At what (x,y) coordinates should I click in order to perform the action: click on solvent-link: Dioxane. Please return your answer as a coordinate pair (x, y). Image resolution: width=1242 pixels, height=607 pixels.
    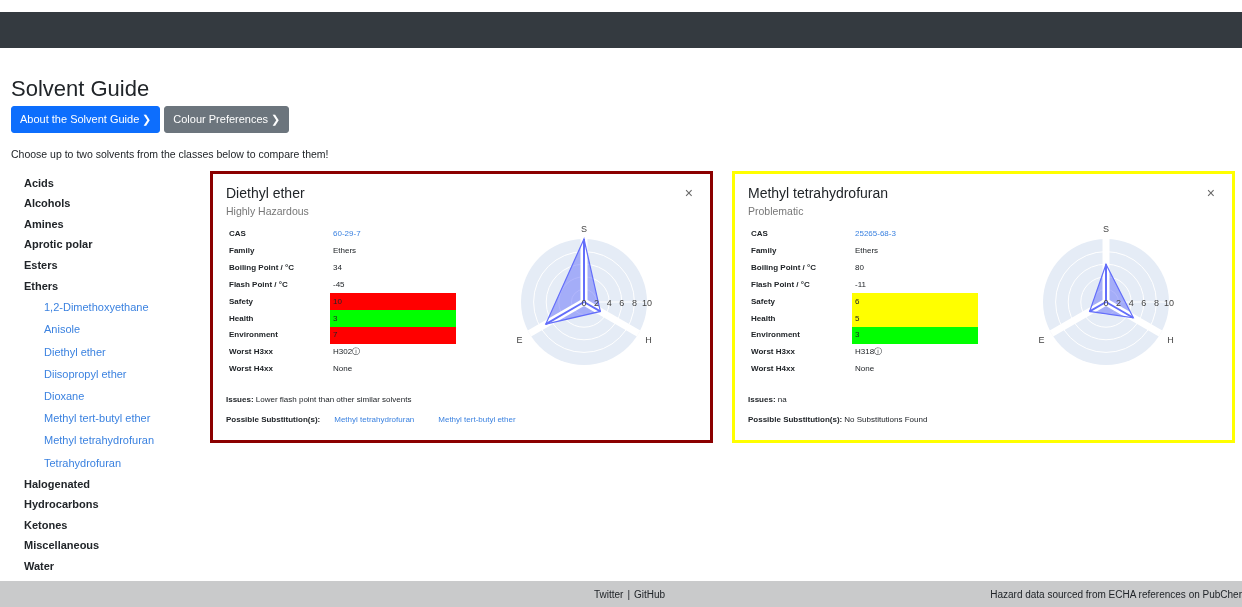
    Looking at the image, I should click on (117, 396).